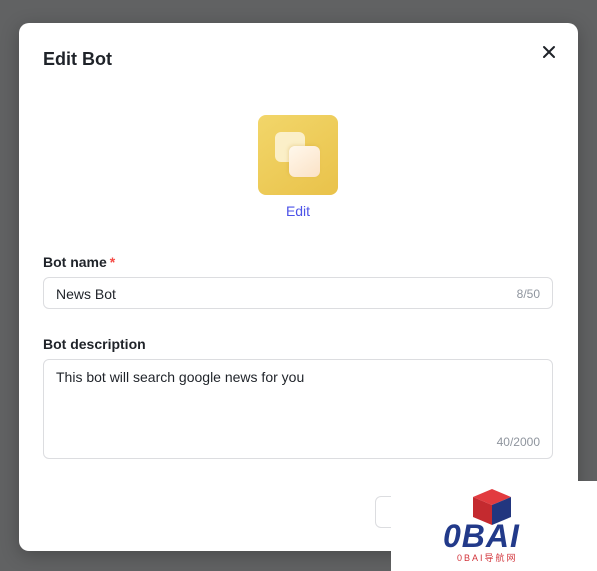 The image size is (597, 571). Describe the element at coordinates (77, 59) in the screenshot. I see `dialog-title: Edit Bot` at that location.